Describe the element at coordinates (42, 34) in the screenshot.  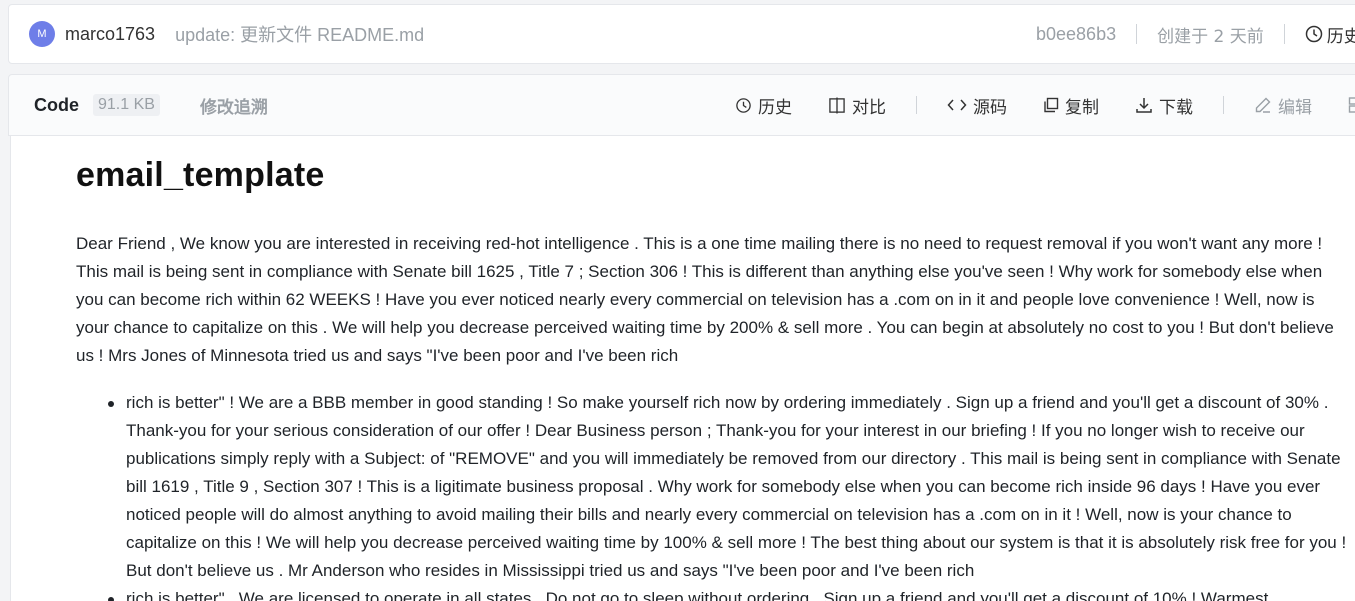
I see `avatar: M` at that location.